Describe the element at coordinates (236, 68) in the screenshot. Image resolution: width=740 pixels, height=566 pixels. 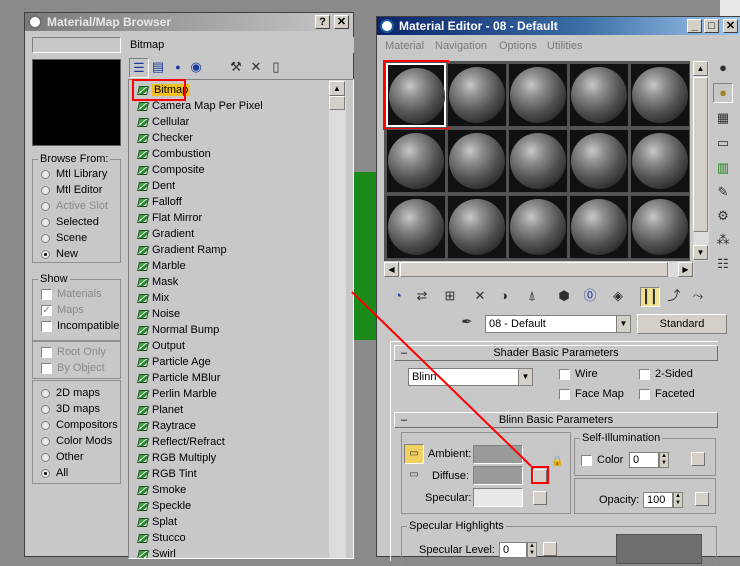
I see `update-scene-icon: ⚒` at that location.